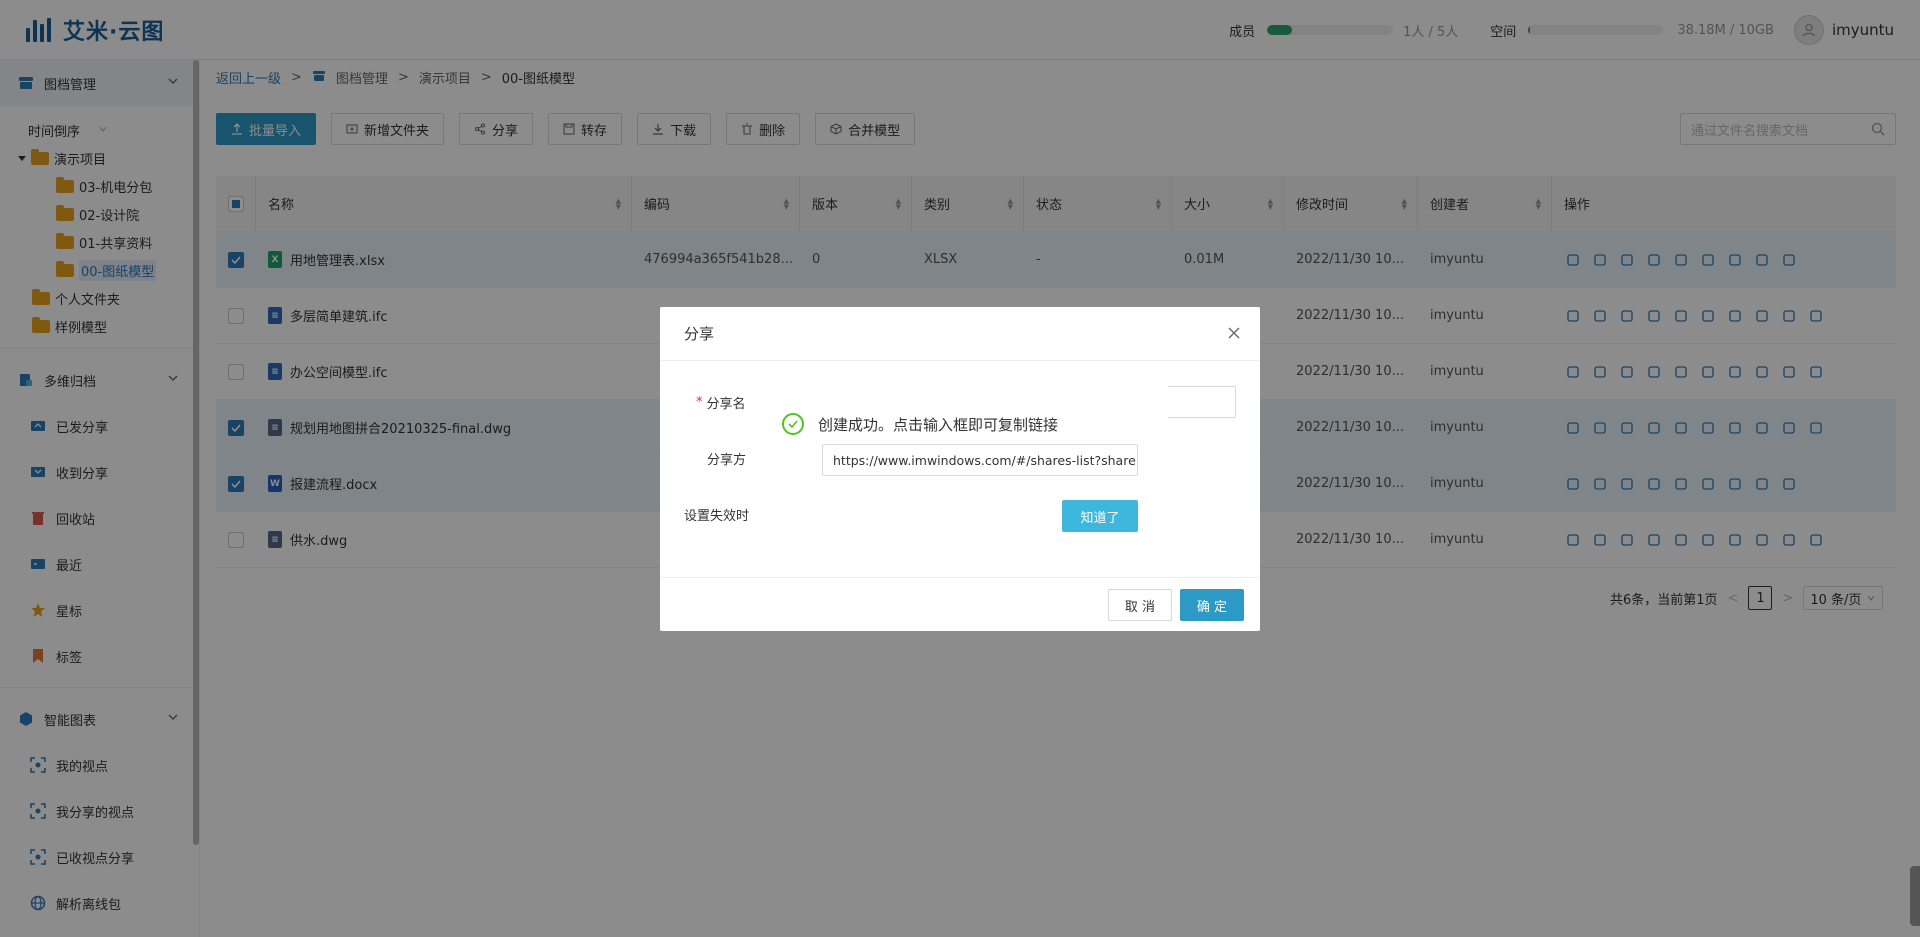 The height and width of the screenshot is (937, 1920). Describe the element at coordinates (960, 604) in the screenshot. I see `share-dialog-footer: 取 消 确 定` at that location.